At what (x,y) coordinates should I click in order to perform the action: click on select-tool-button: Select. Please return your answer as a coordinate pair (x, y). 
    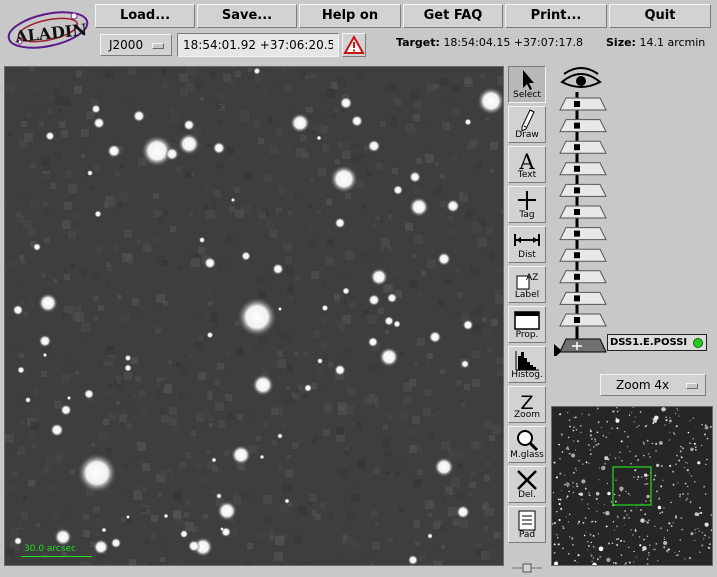
    Looking at the image, I should click on (527, 84).